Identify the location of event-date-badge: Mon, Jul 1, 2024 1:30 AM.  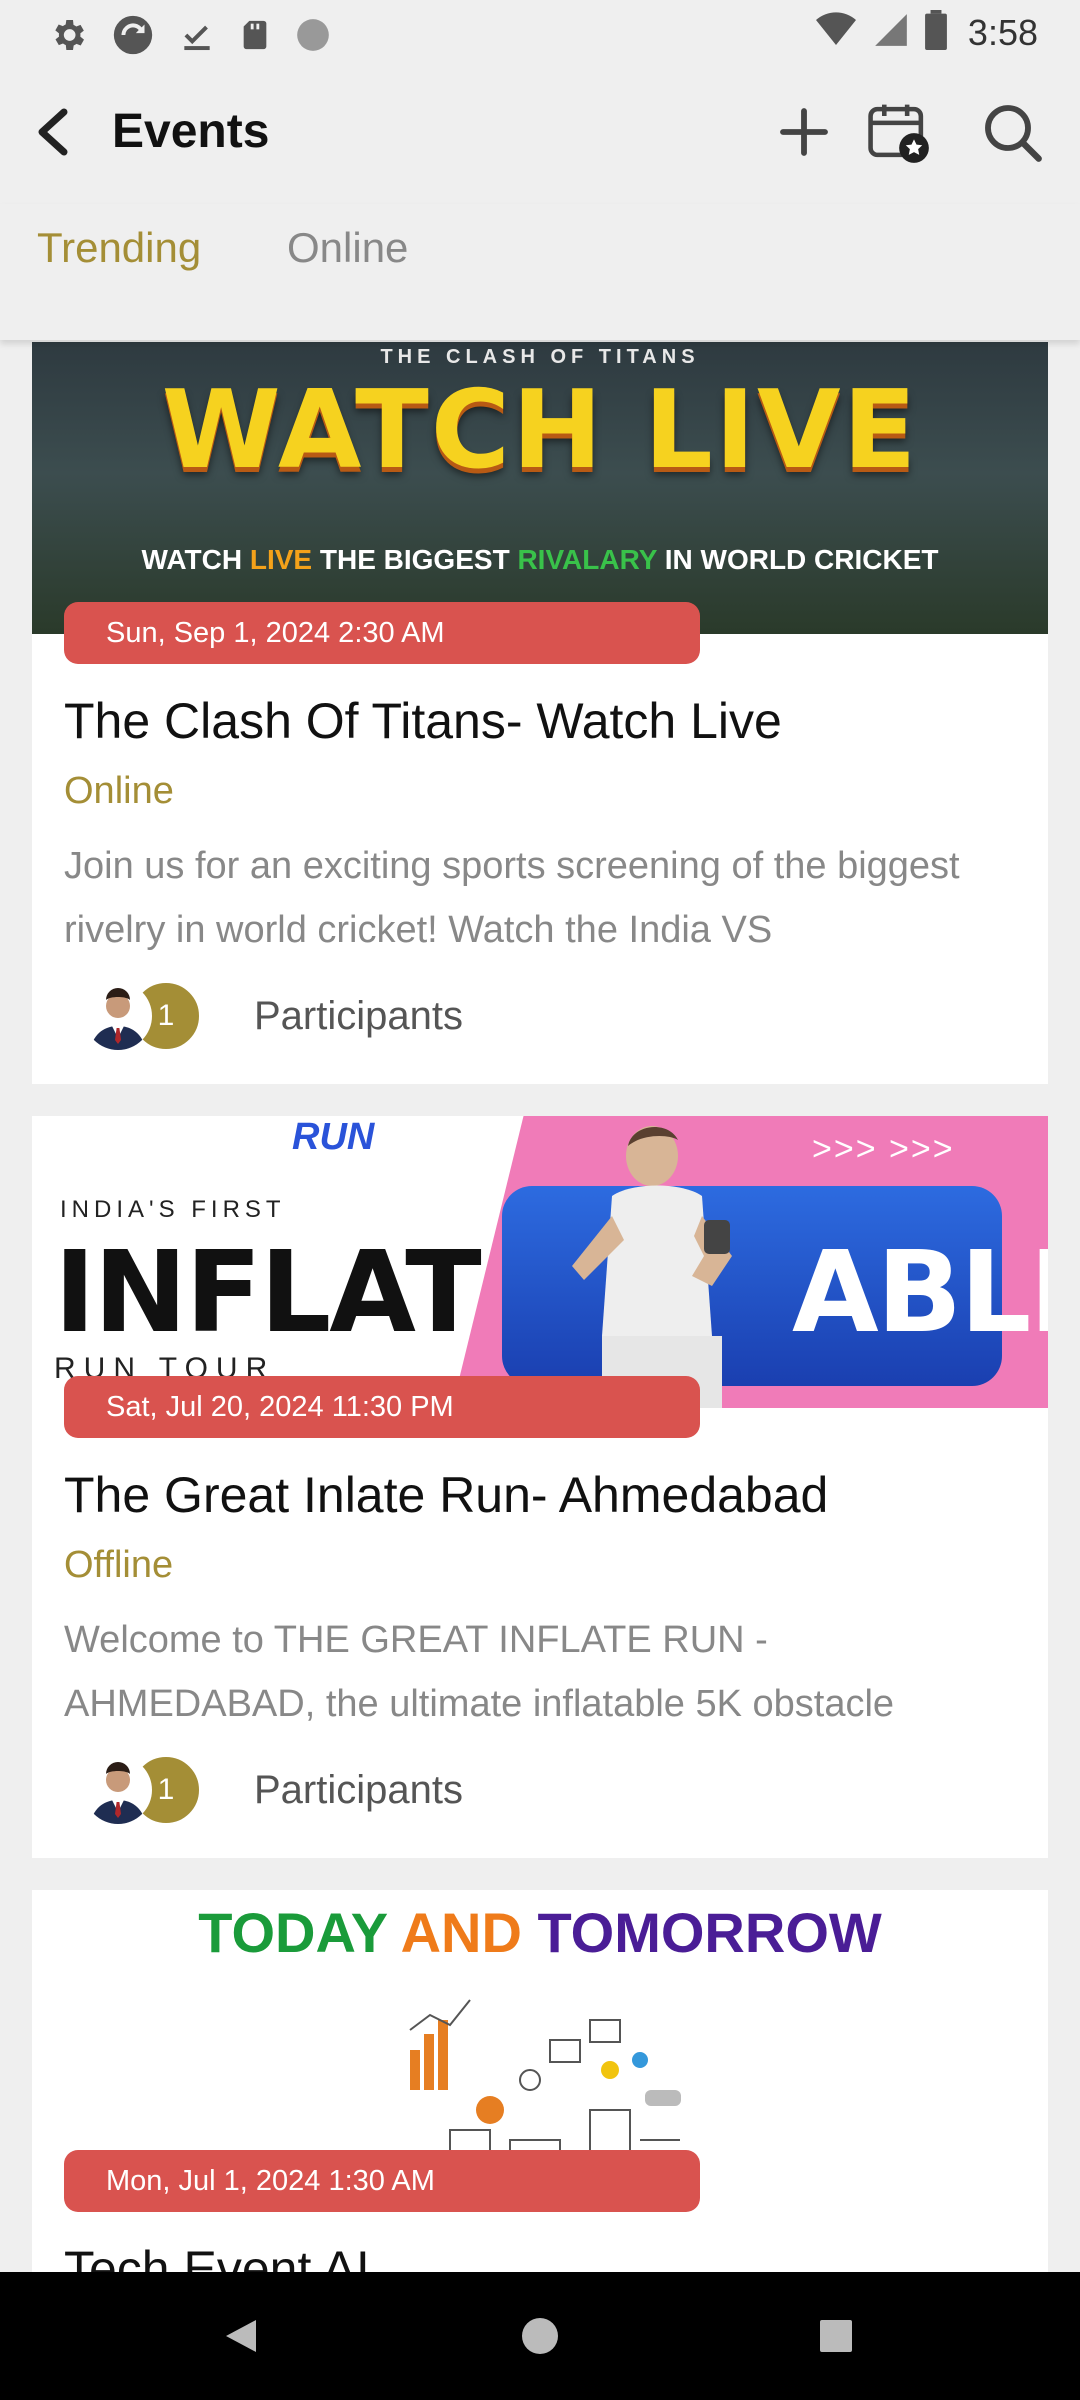
(382, 2181).